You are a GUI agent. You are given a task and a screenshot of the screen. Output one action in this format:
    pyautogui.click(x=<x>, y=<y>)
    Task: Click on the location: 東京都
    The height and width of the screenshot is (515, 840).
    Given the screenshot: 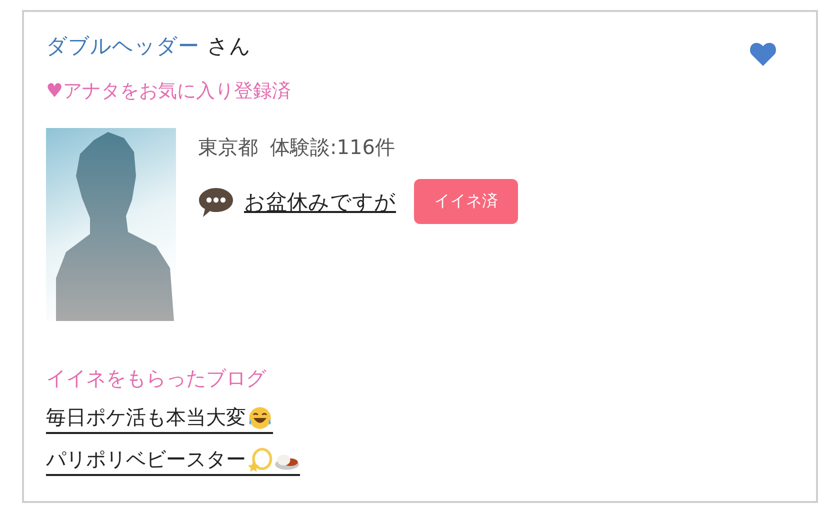 What is the action you would take?
    pyautogui.click(x=228, y=147)
    